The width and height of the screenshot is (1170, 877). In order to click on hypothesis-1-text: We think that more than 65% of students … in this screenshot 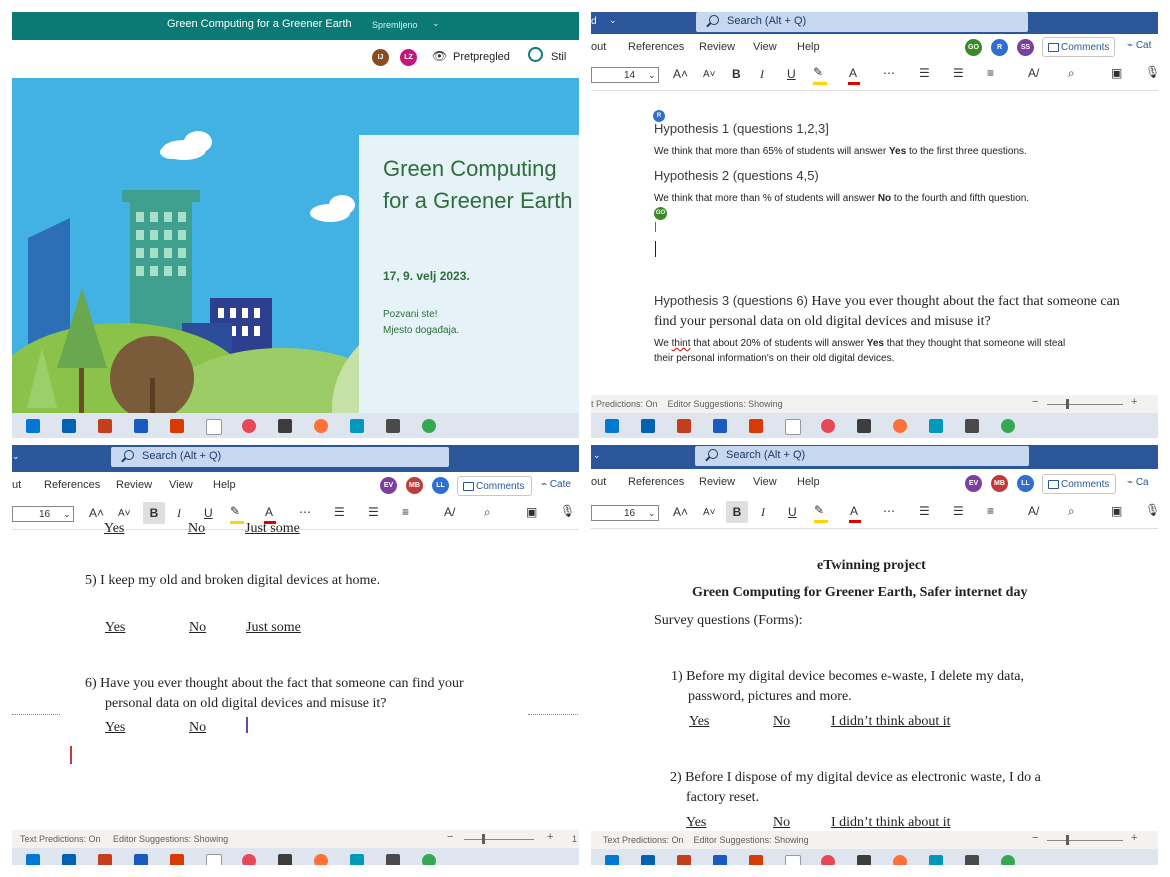, I will do `click(840, 151)`.